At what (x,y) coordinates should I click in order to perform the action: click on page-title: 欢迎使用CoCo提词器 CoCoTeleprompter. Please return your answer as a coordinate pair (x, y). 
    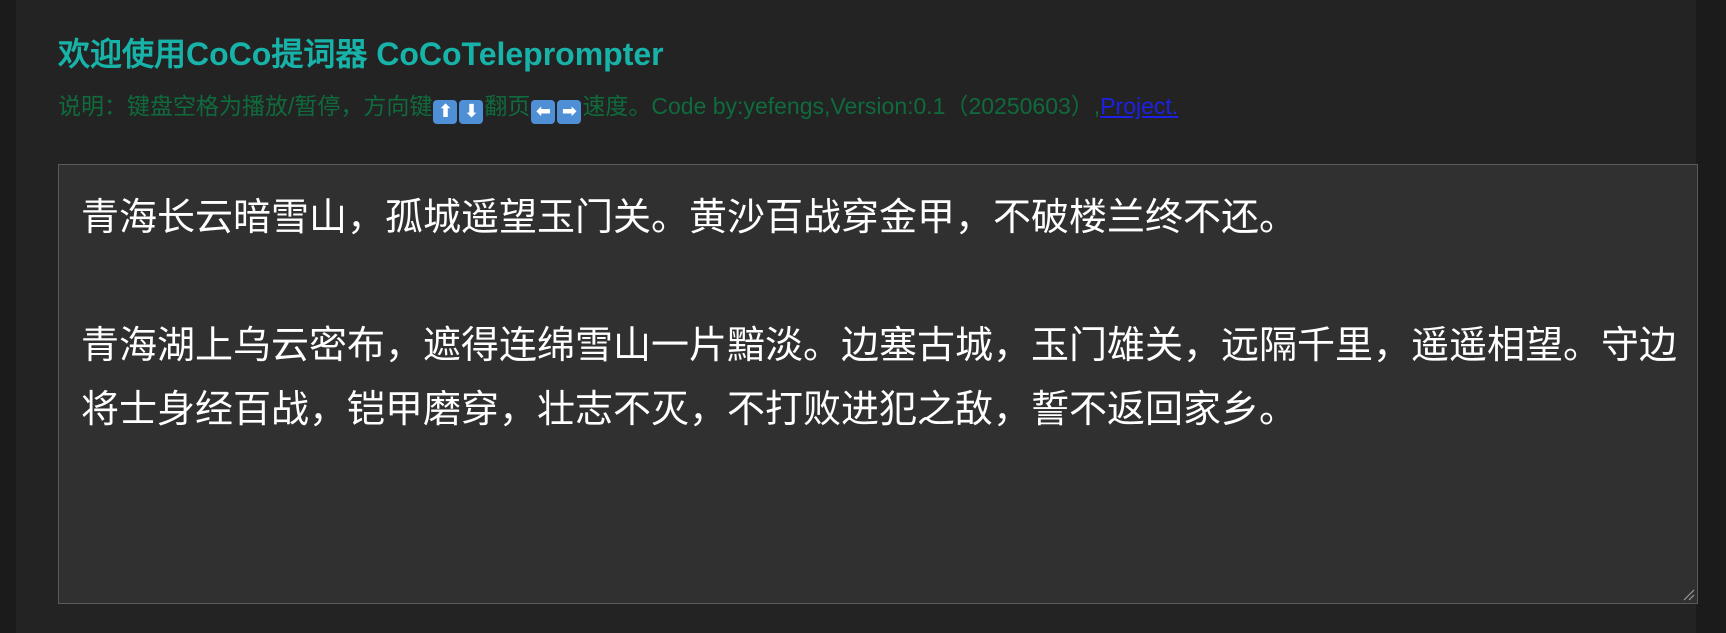
    Looking at the image, I should click on (361, 54).